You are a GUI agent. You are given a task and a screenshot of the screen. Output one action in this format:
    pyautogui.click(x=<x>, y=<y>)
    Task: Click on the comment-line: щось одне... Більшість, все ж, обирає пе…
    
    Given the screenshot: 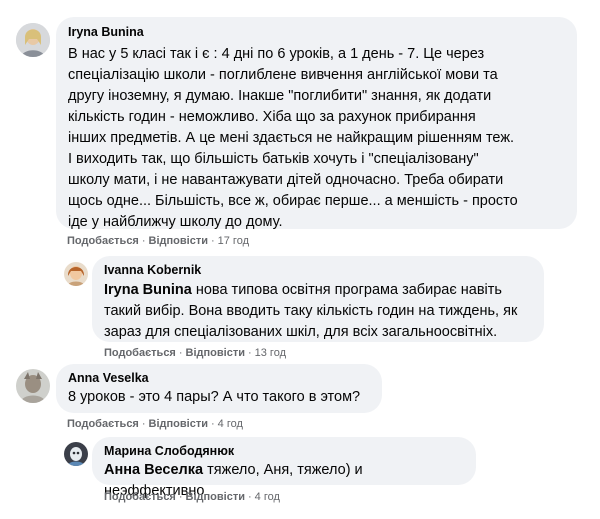 What is the action you would take?
    pyautogui.click(x=293, y=201)
    